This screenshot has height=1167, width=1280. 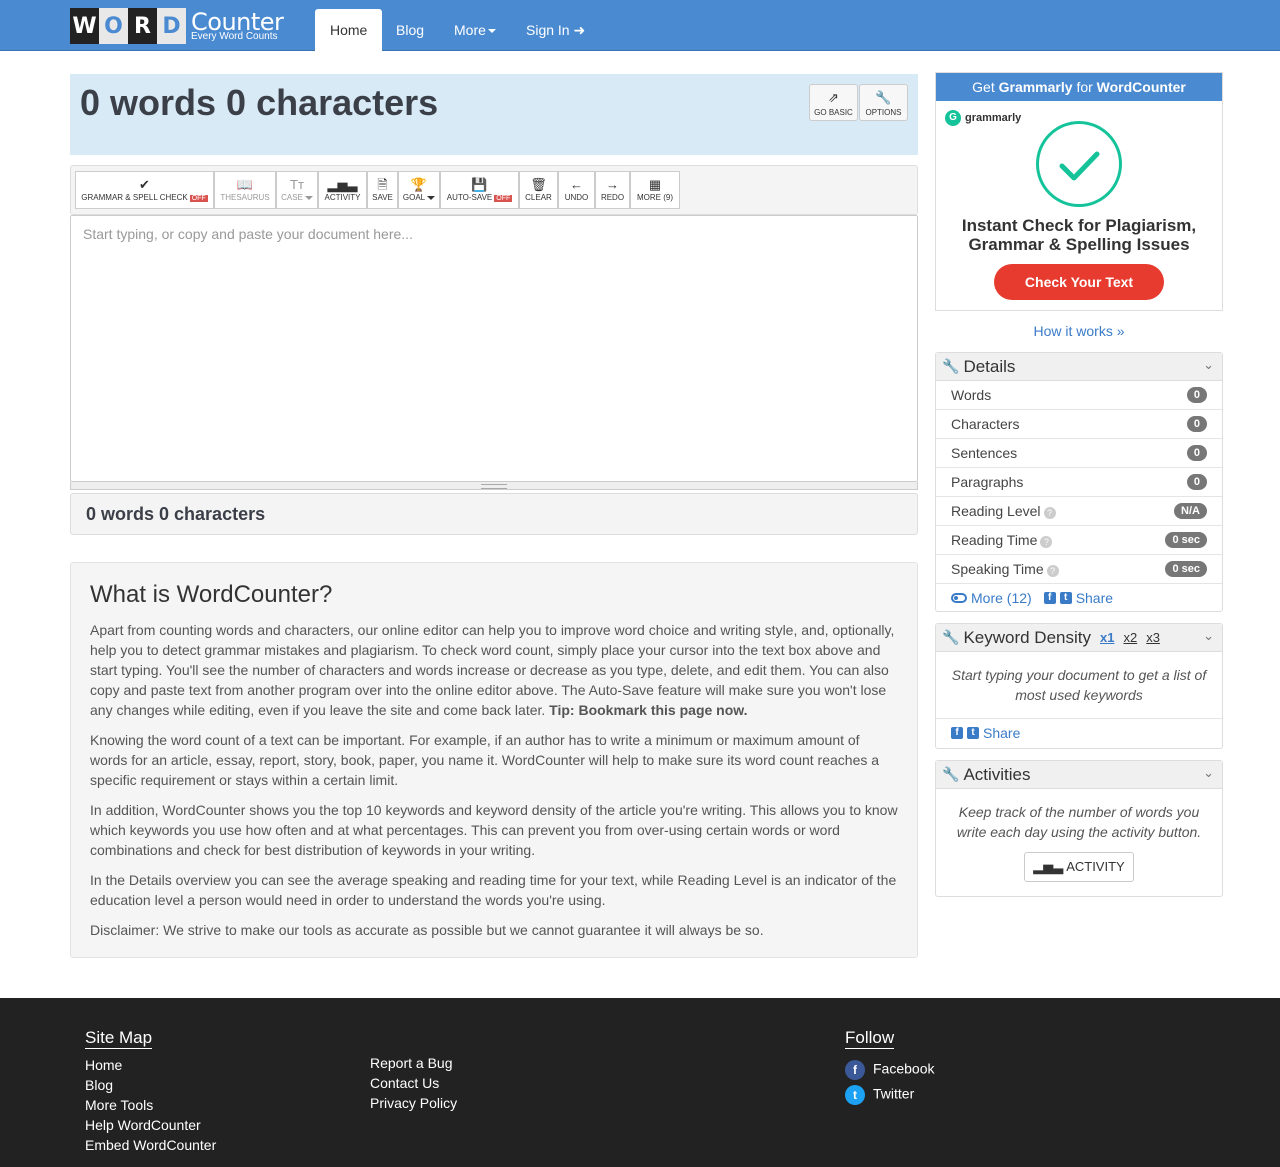 What do you see at coordinates (297, 190) in the screenshot?
I see `case-button: Tт CASE` at bounding box center [297, 190].